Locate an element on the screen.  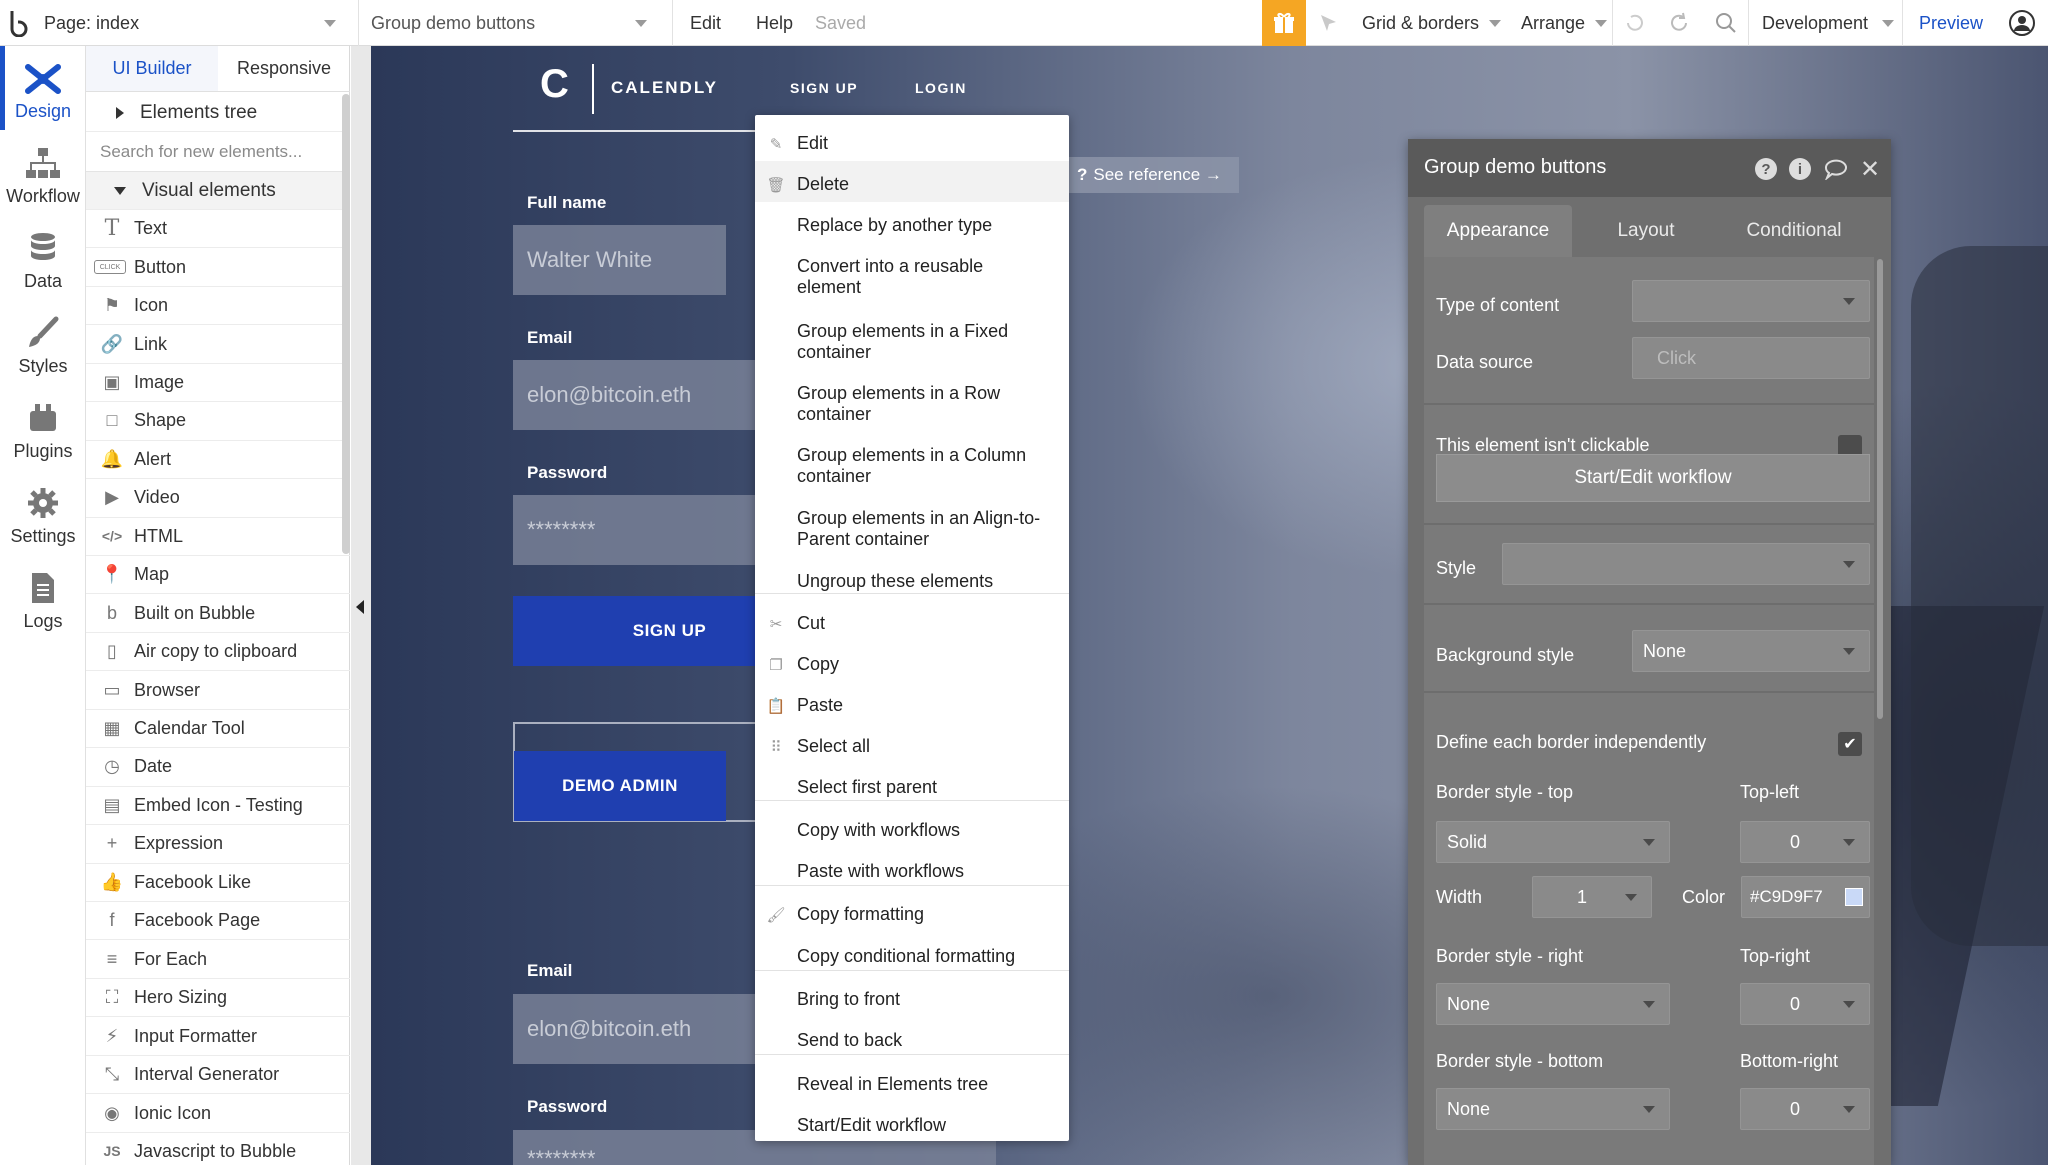
environment-selector: Development is located at coordinates (1828, 23).